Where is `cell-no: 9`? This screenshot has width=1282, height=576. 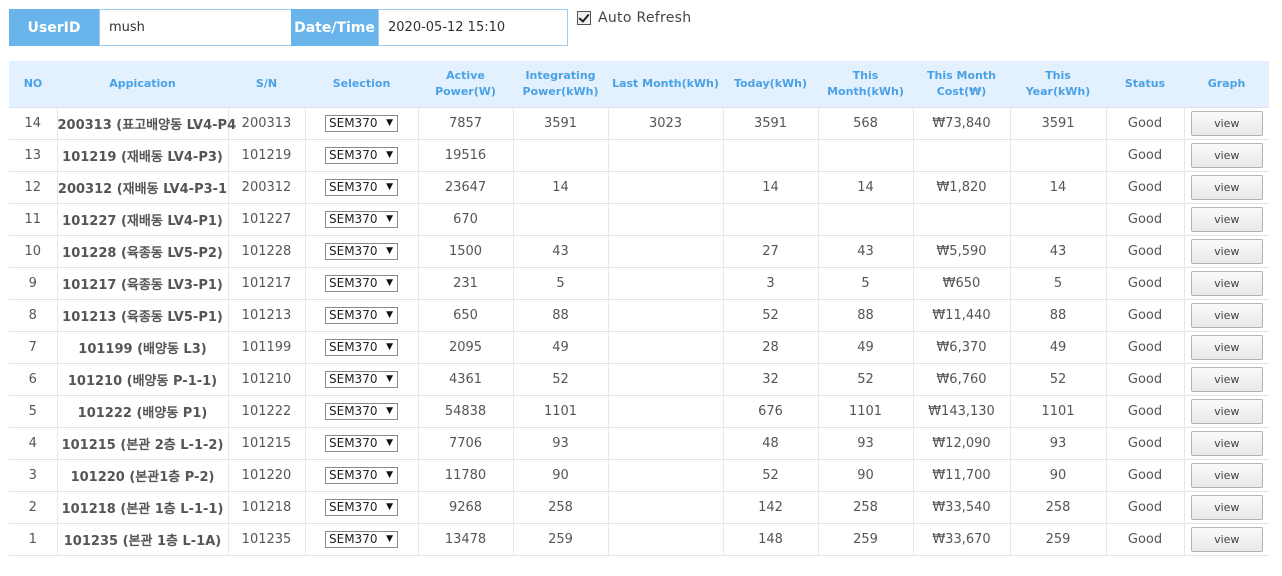 cell-no: 9 is located at coordinates (33, 283).